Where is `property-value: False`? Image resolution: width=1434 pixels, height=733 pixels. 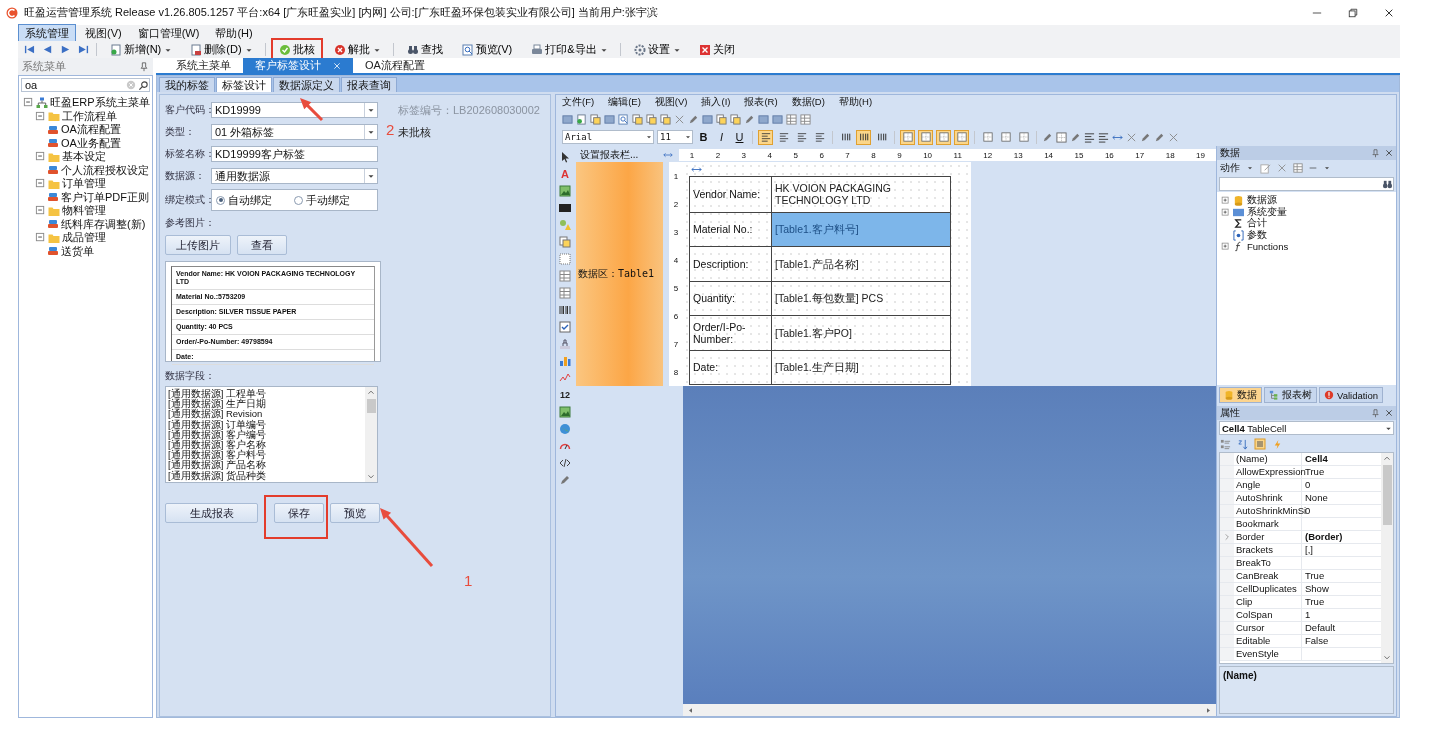 property-value: False is located at coordinates (1315, 641).